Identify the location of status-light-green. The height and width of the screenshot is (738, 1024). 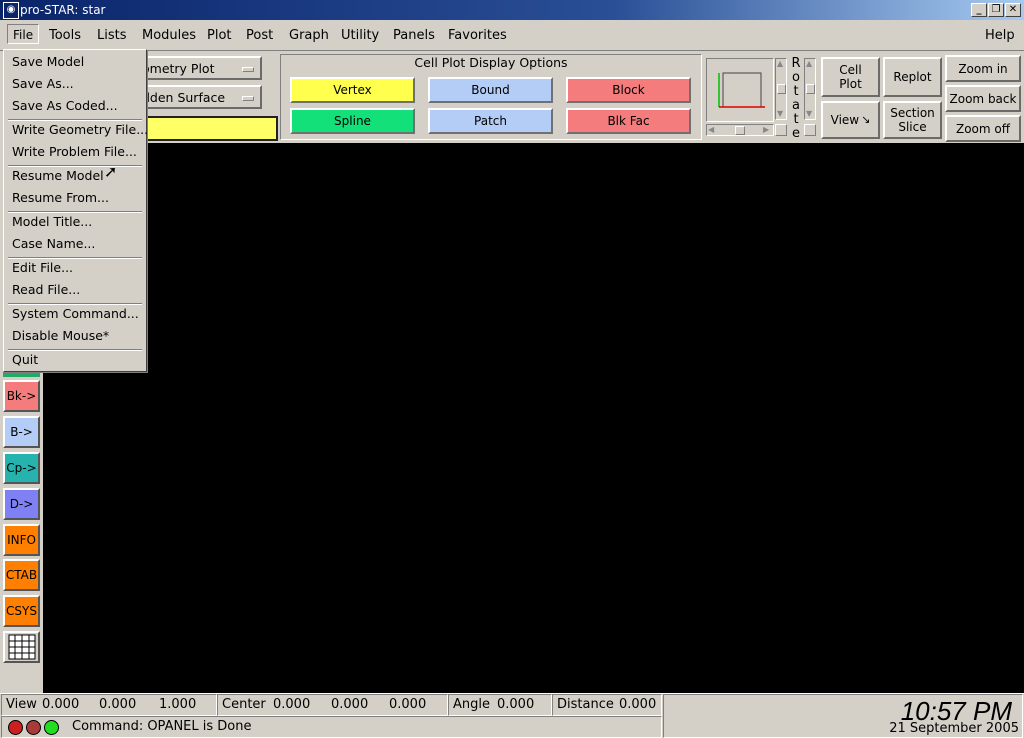
(51, 727).